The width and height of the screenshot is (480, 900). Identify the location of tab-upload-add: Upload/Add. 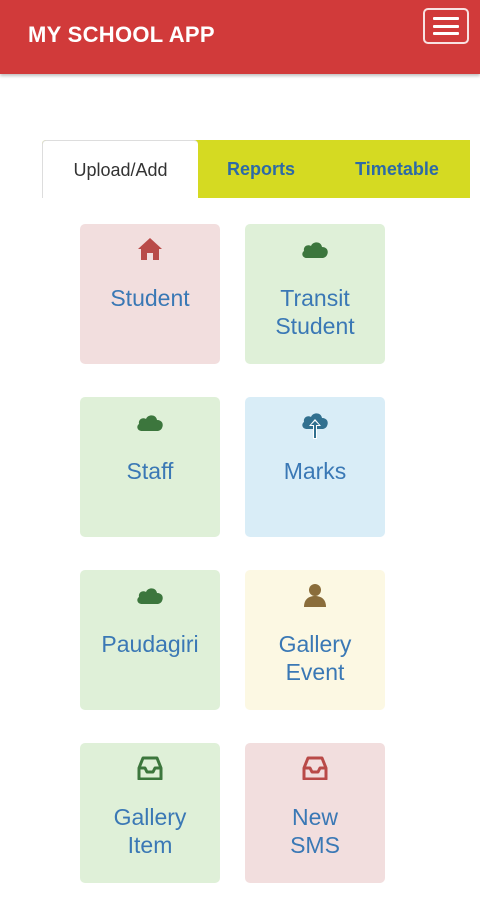
(120, 169).